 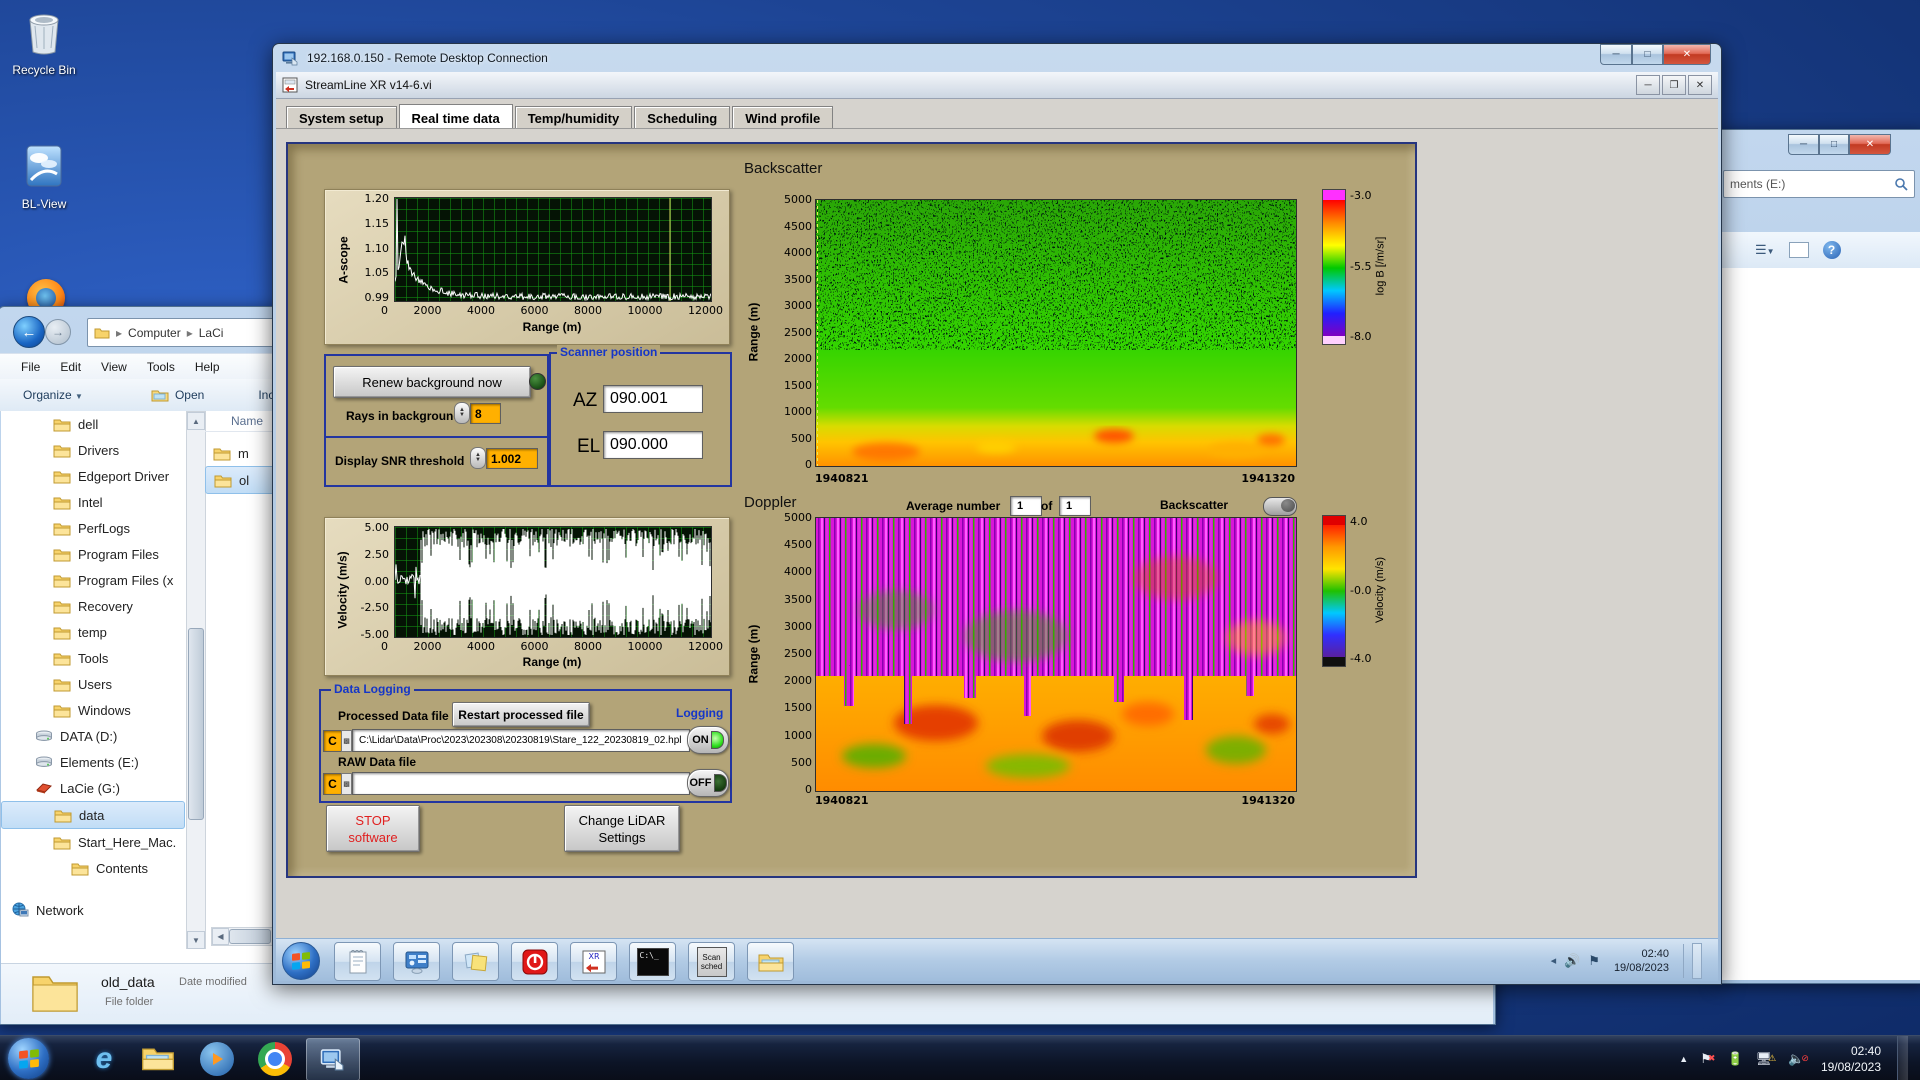 What do you see at coordinates (158, 1060) in the screenshot?
I see `taskbar-explorer-icon` at bounding box center [158, 1060].